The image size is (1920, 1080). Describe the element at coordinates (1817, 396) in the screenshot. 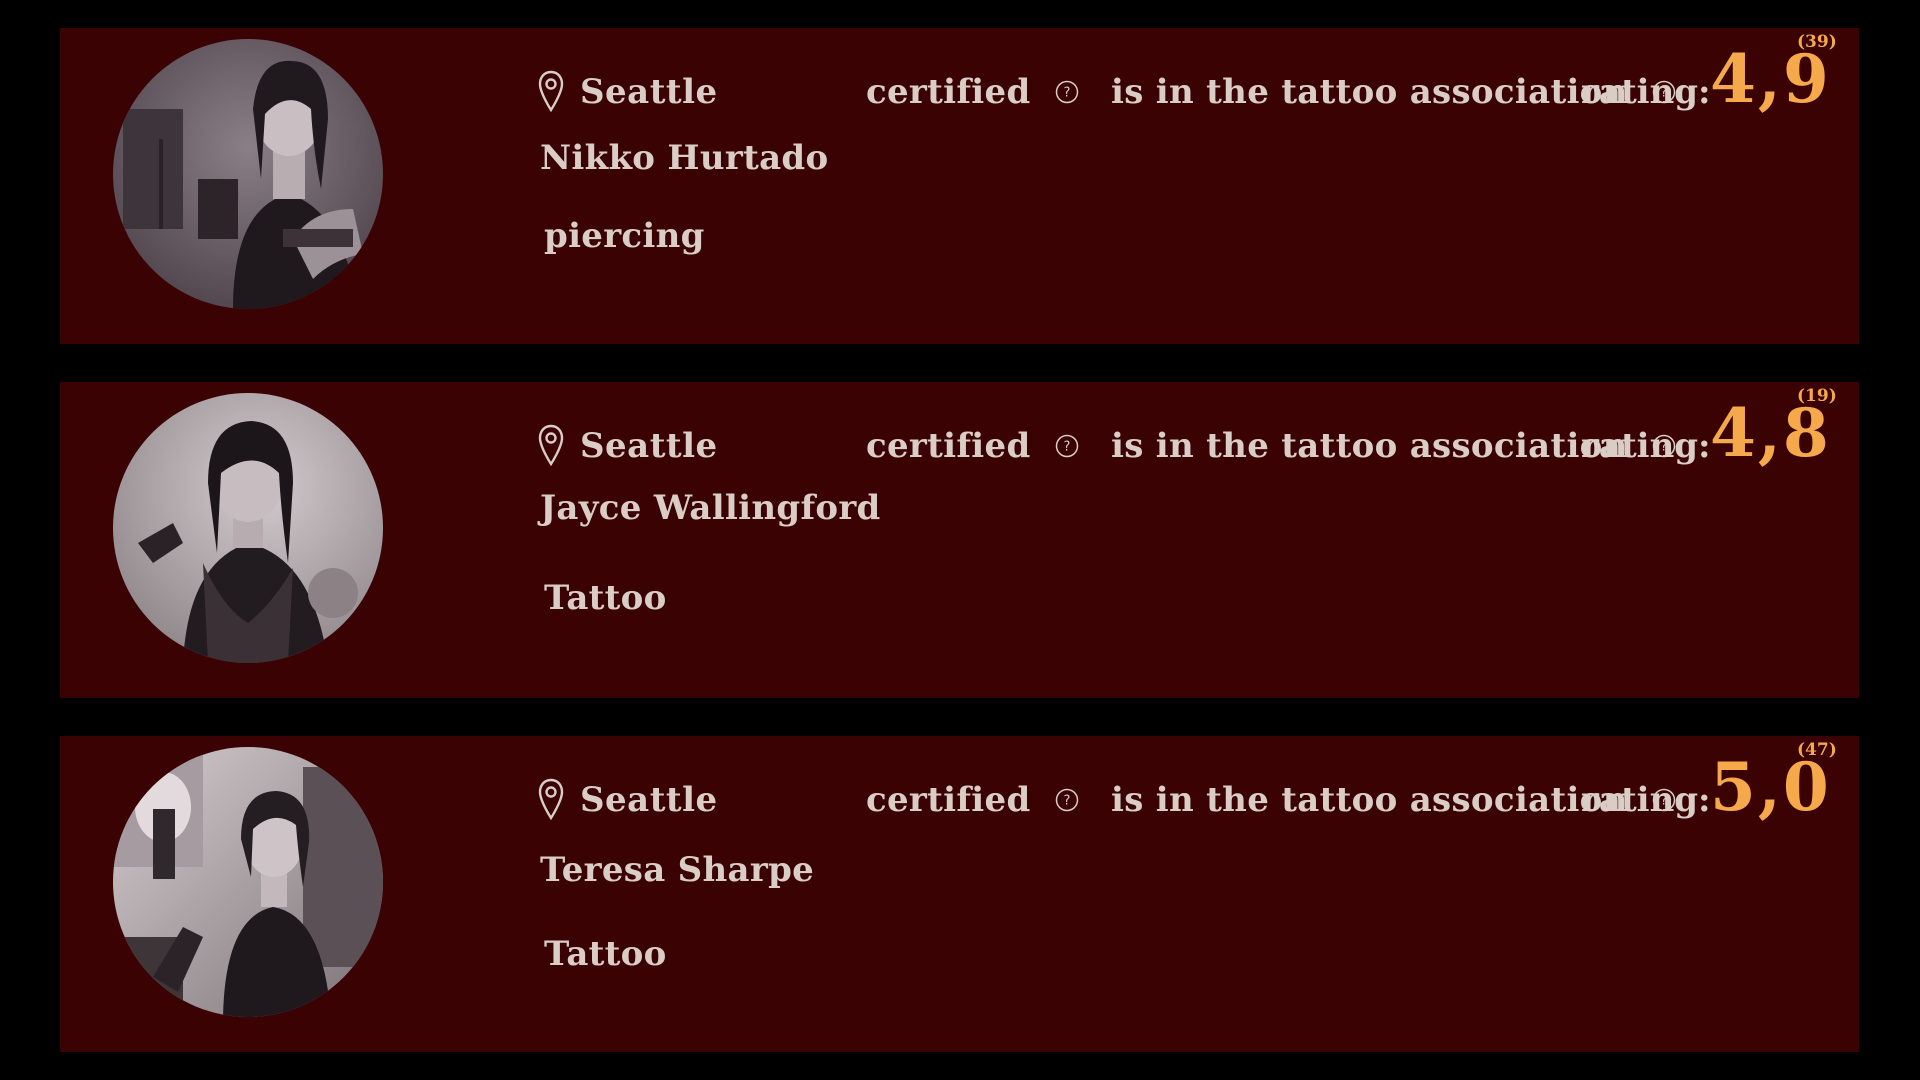

I see `rating-count: (19)` at that location.